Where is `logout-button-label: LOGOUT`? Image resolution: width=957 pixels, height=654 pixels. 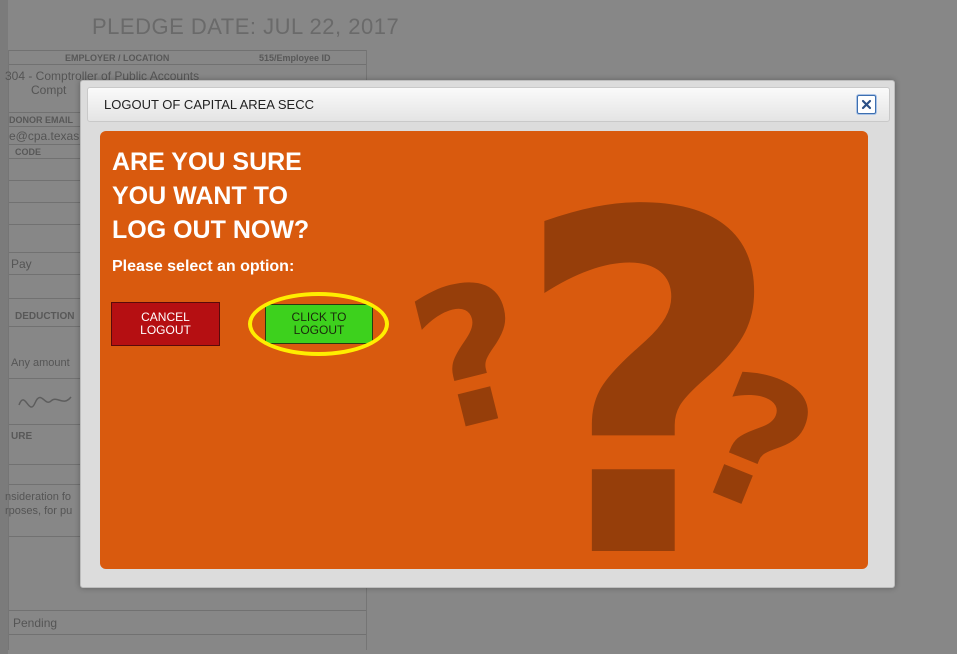
logout-button-label: LOGOUT is located at coordinates (319, 330).